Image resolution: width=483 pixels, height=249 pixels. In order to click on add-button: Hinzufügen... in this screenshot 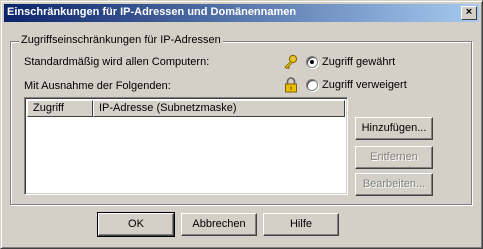, I will do `click(394, 128)`.